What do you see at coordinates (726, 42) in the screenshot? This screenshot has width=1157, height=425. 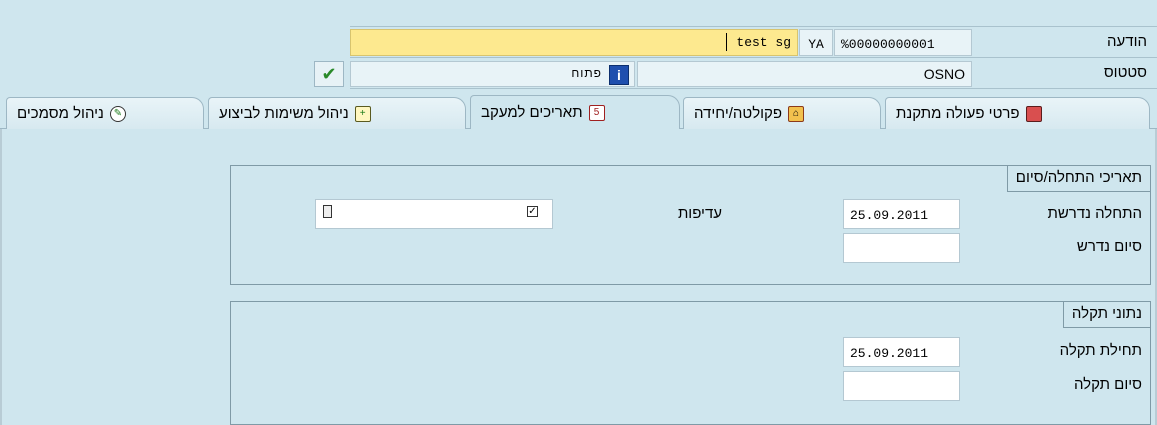 I see `text-cursor` at bounding box center [726, 42].